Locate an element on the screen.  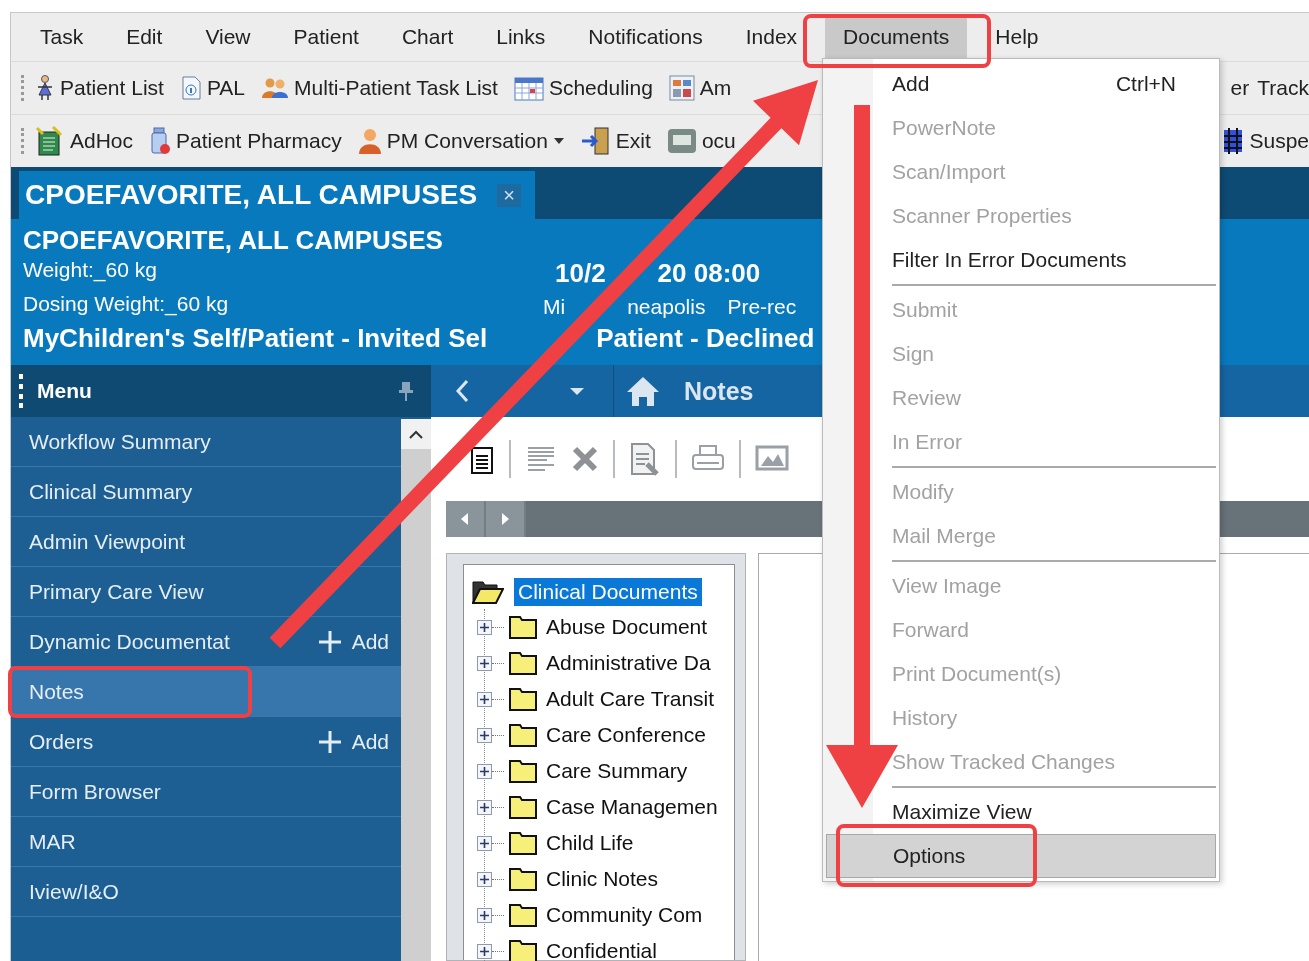
menu-bar-item: Notifications is located at coordinates (645, 37).